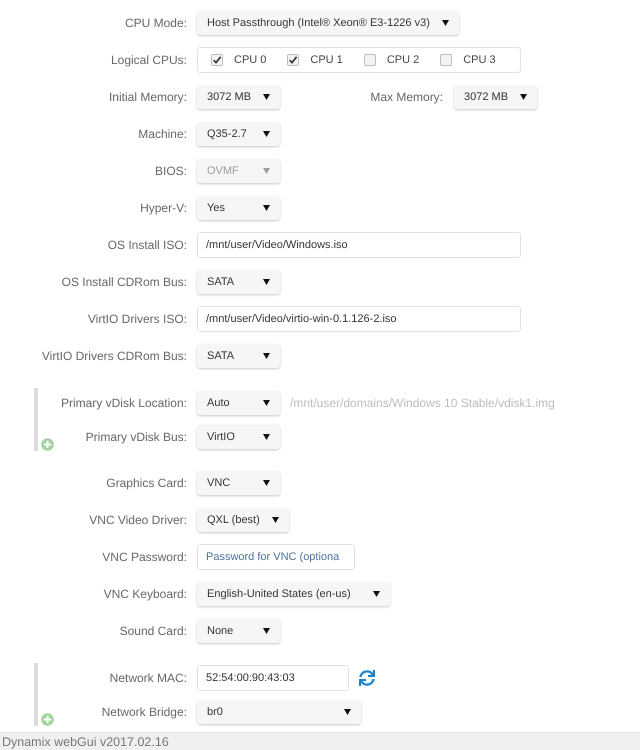 Image resolution: width=640 pixels, height=750 pixels. I want to click on dropdown: Auto, so click(238, 403).